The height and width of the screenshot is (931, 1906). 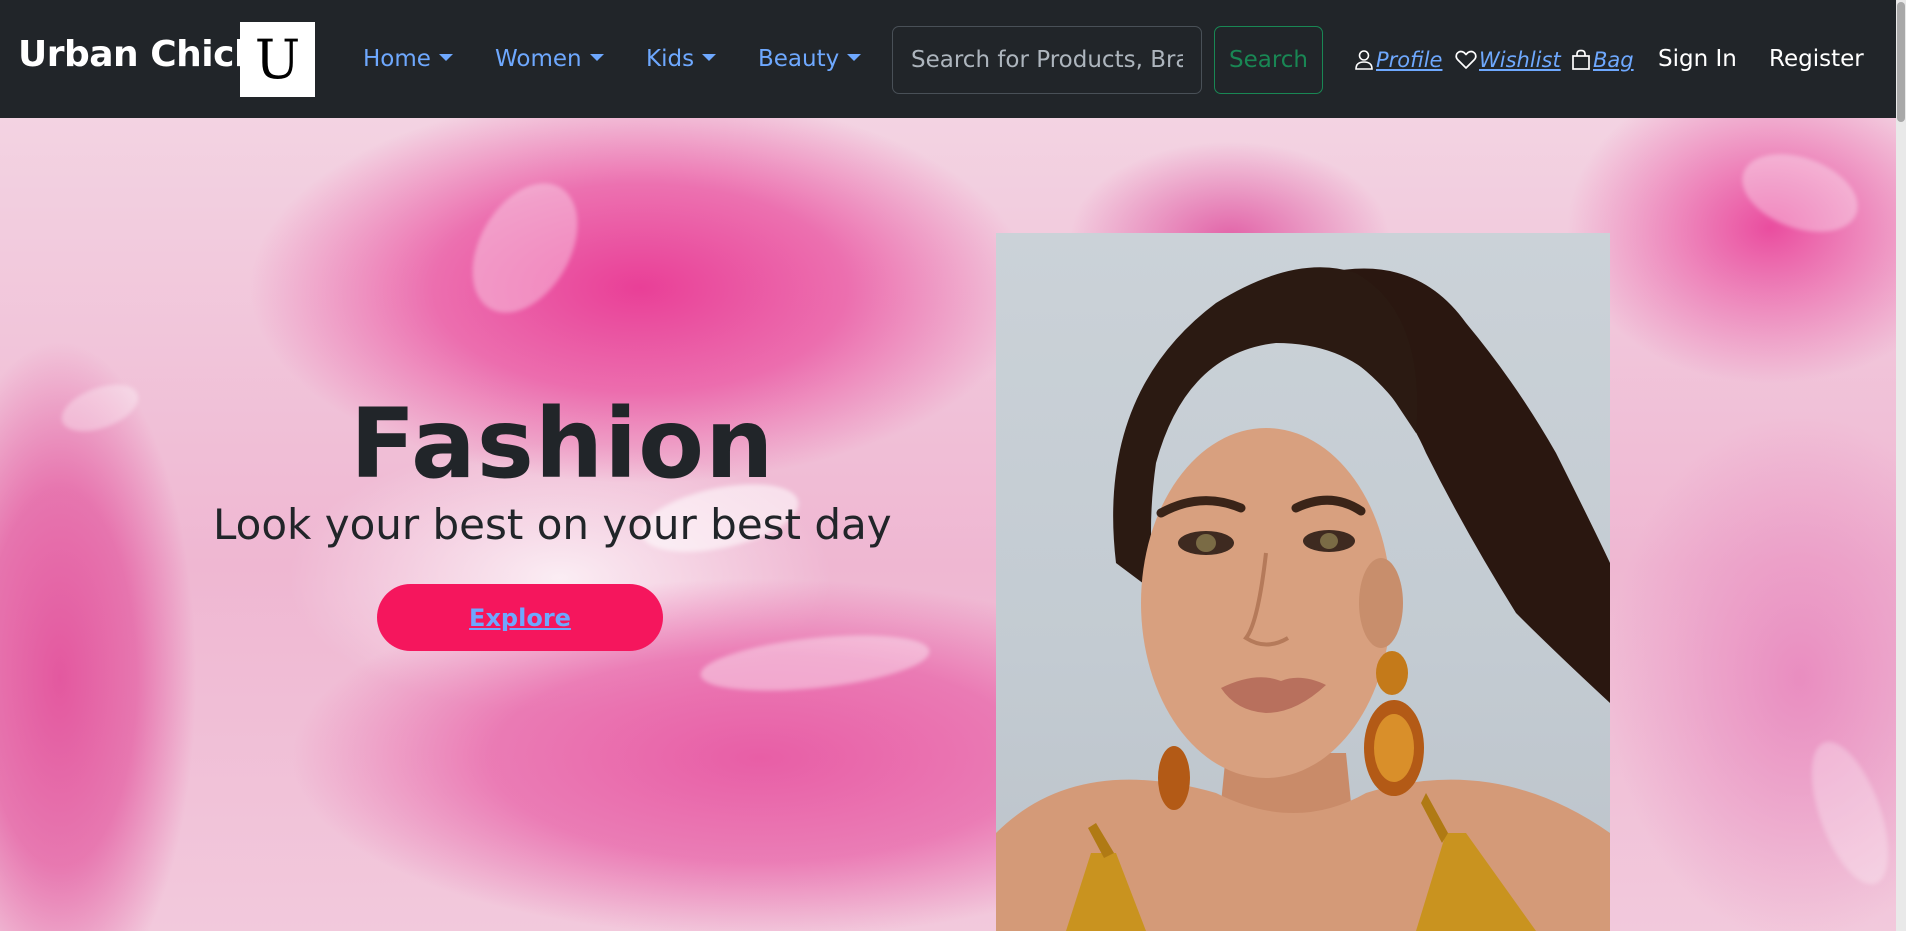 I want to click on wishlist-link: Wishlist, so click(x=1508, y=60).